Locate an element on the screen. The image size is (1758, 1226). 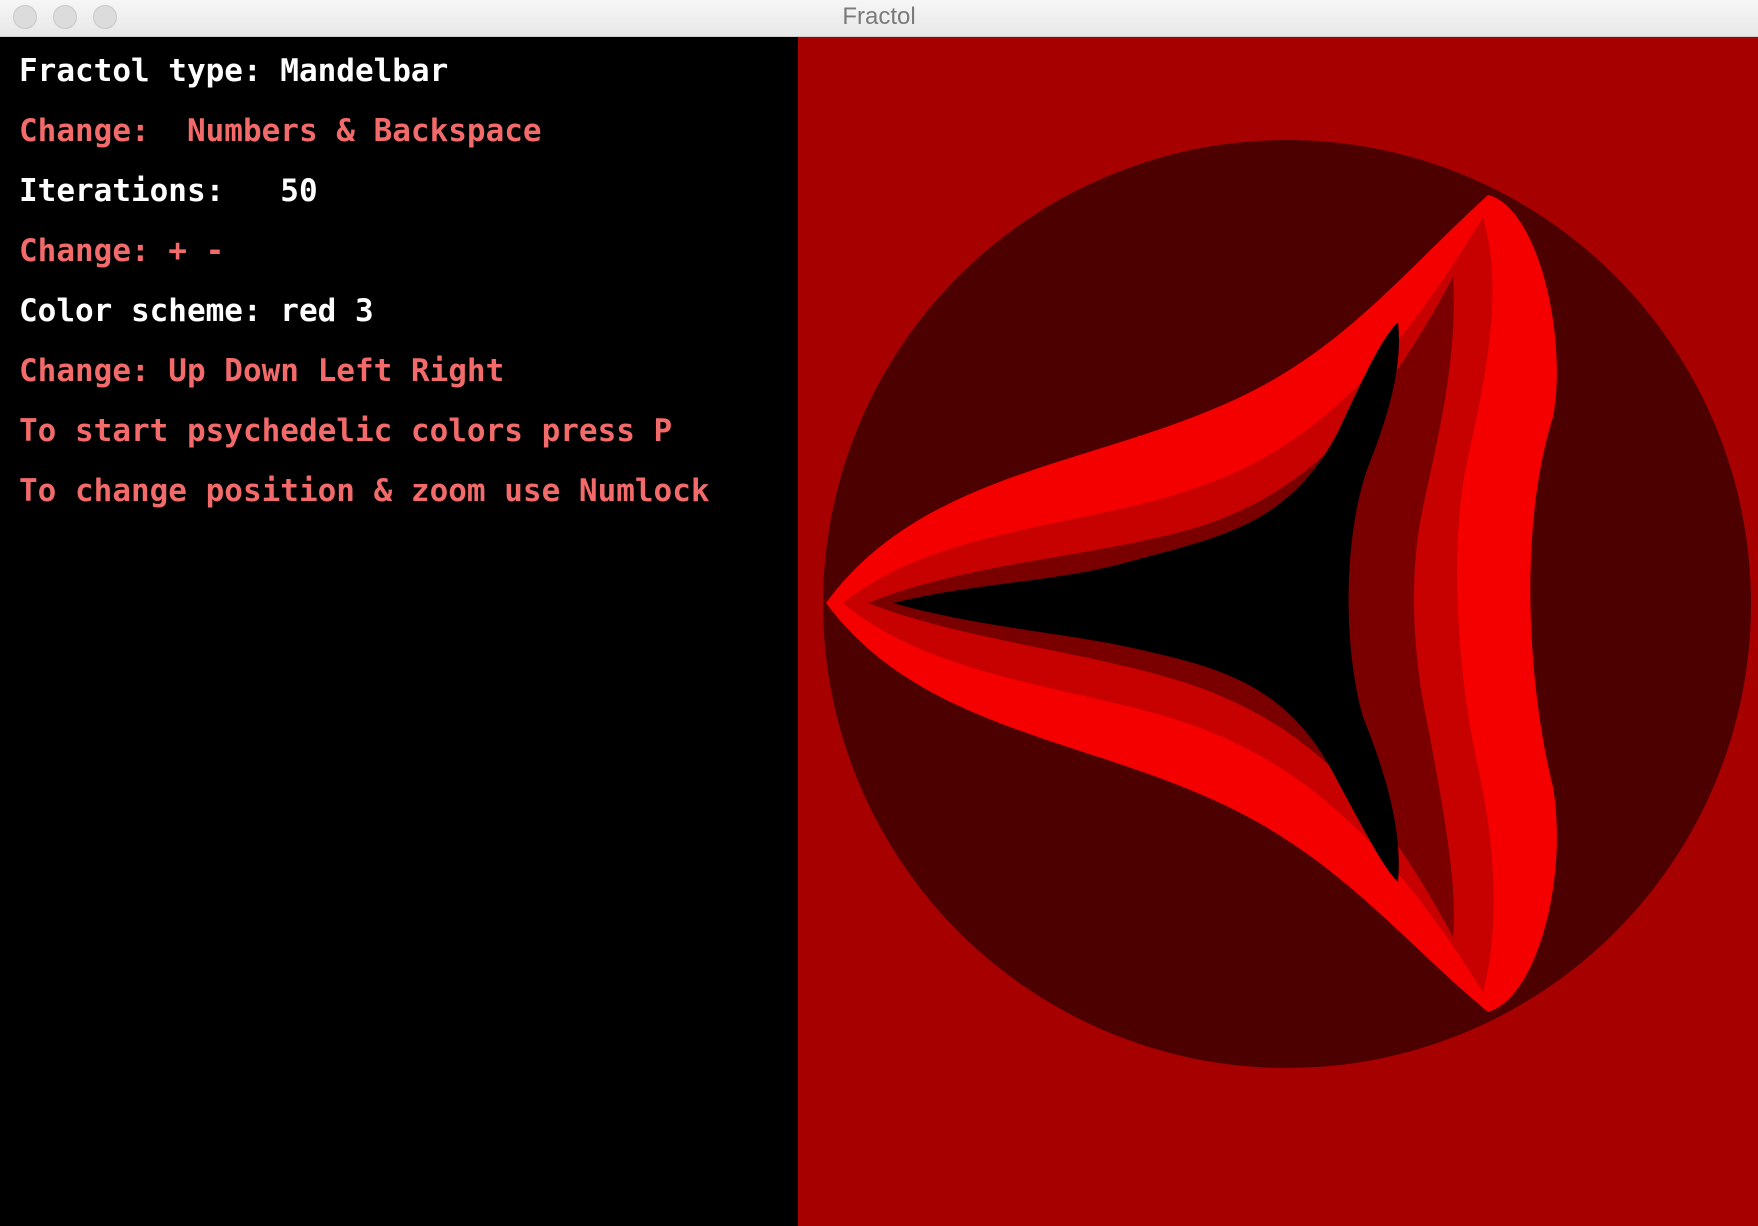
psychedelic-hint: To start psychedelic colors press P is located at coordinates (346, 431).